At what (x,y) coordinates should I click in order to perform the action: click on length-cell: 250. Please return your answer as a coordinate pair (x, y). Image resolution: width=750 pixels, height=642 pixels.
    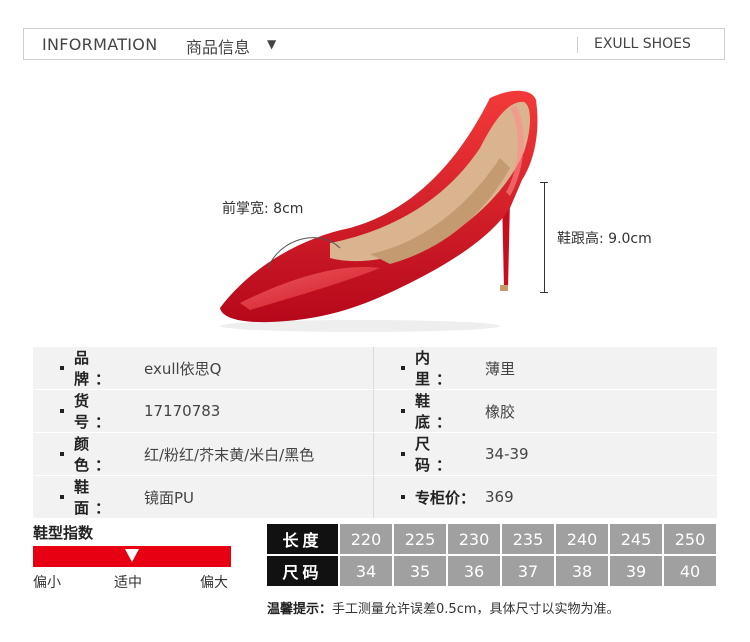
    Looking at the image, I should click on (690, 539).